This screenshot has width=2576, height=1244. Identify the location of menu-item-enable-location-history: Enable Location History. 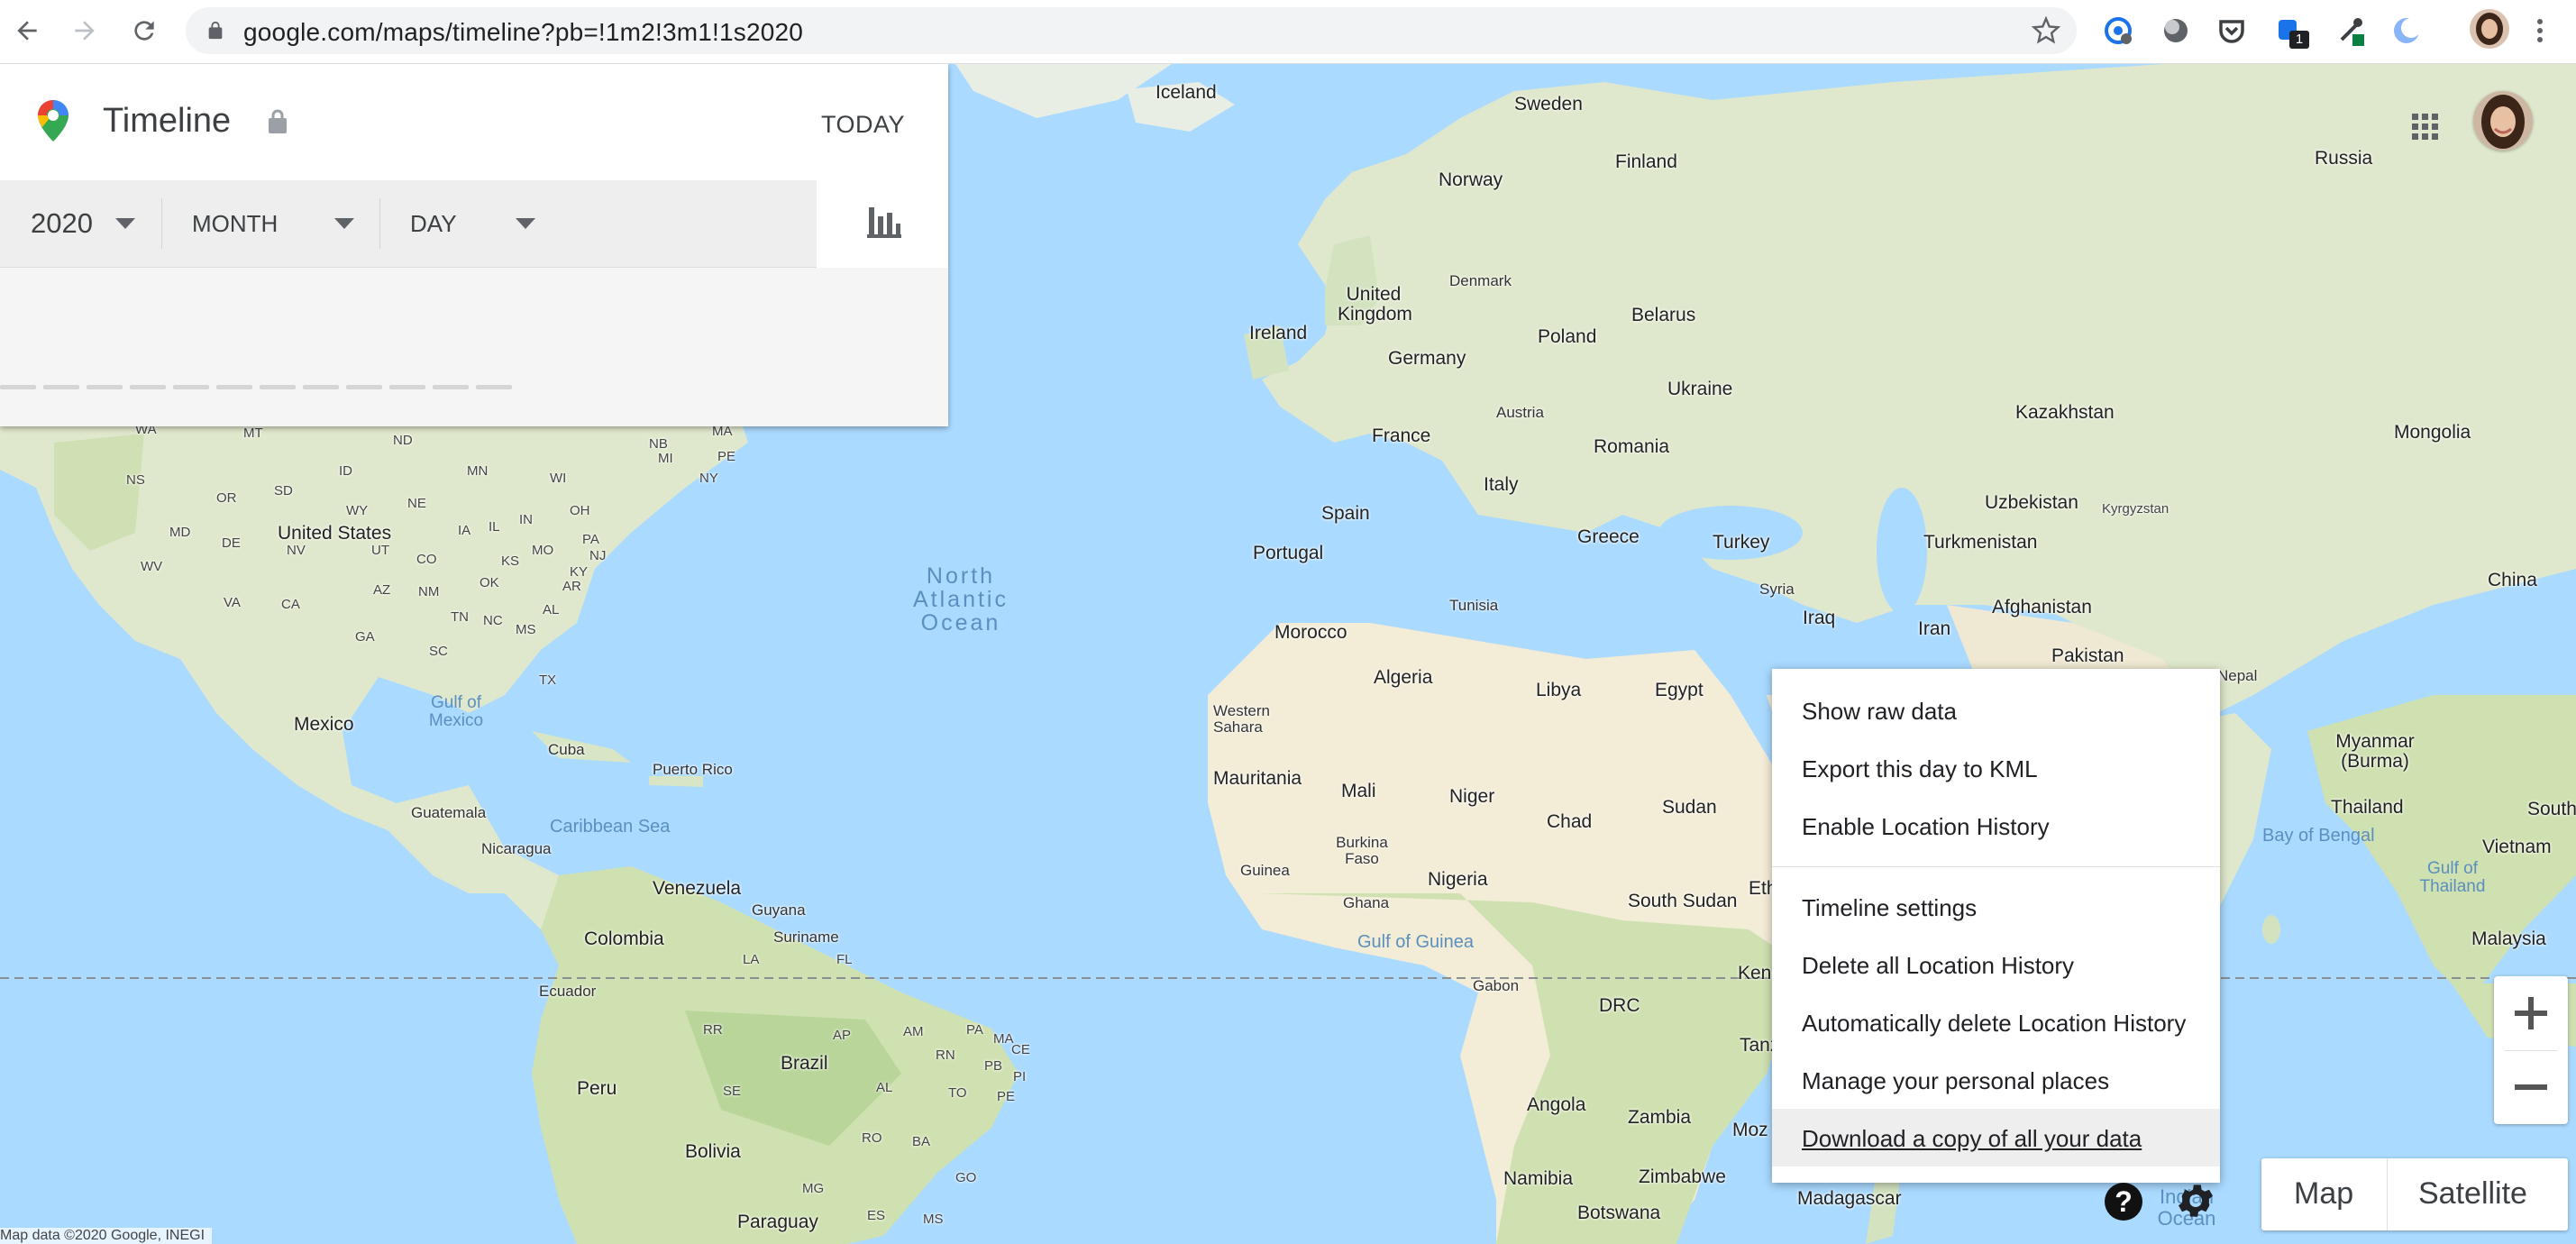
(1996, 826).